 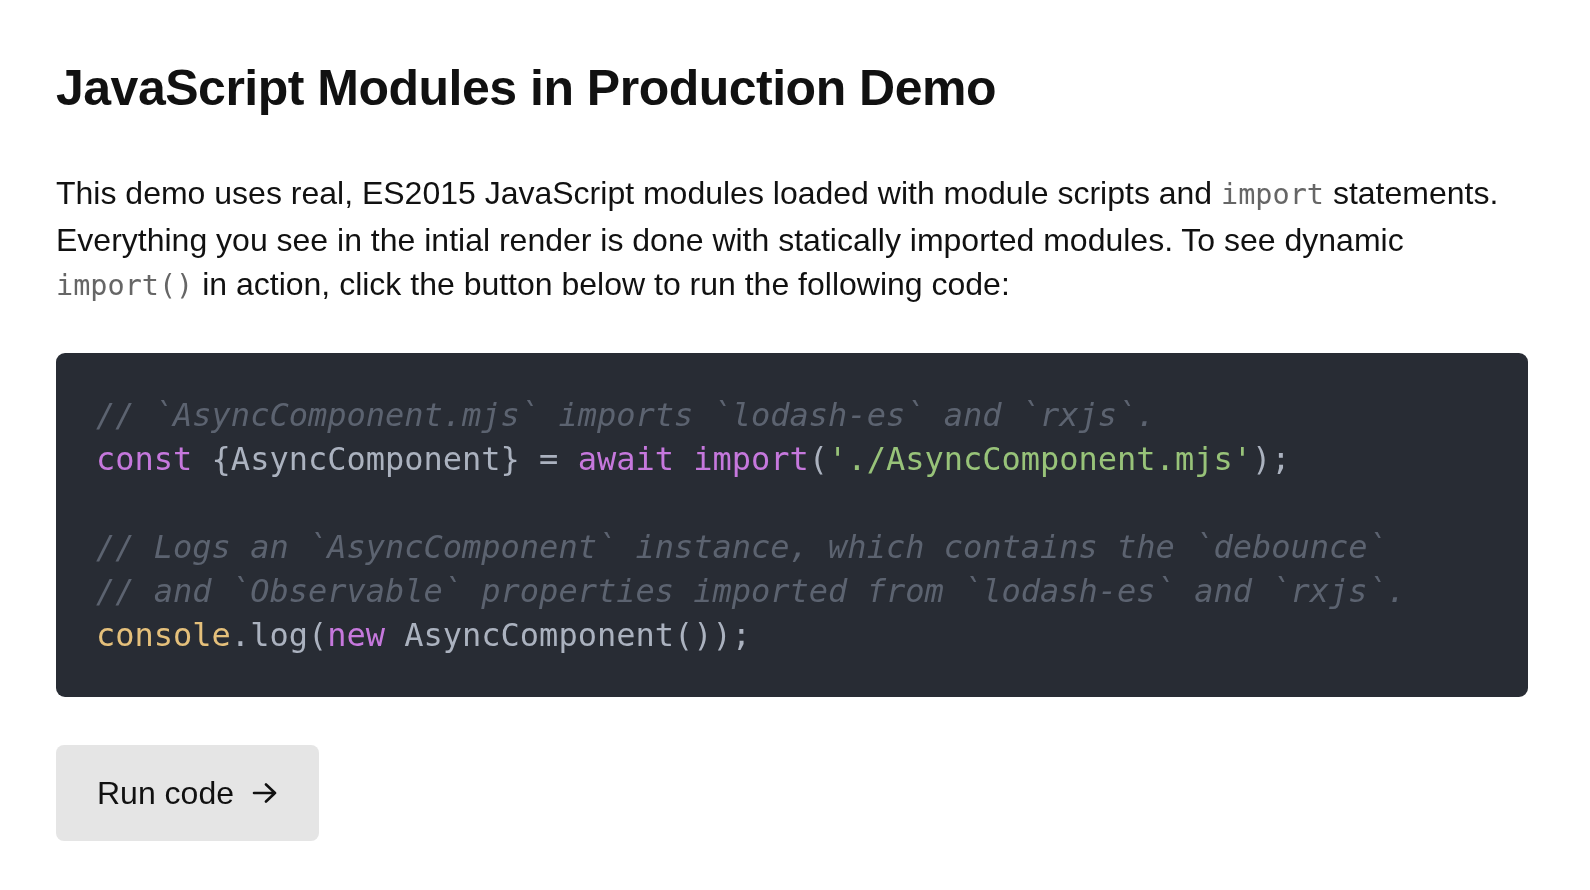 I want to click on arrow-right-icon, so click(x=265, y=792).